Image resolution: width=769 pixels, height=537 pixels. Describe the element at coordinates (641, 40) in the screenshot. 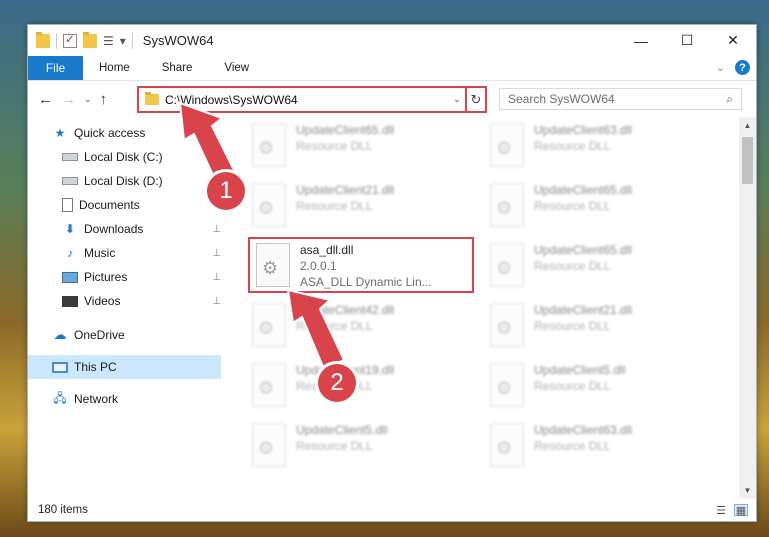

I see `minimize-button: —` at that location.